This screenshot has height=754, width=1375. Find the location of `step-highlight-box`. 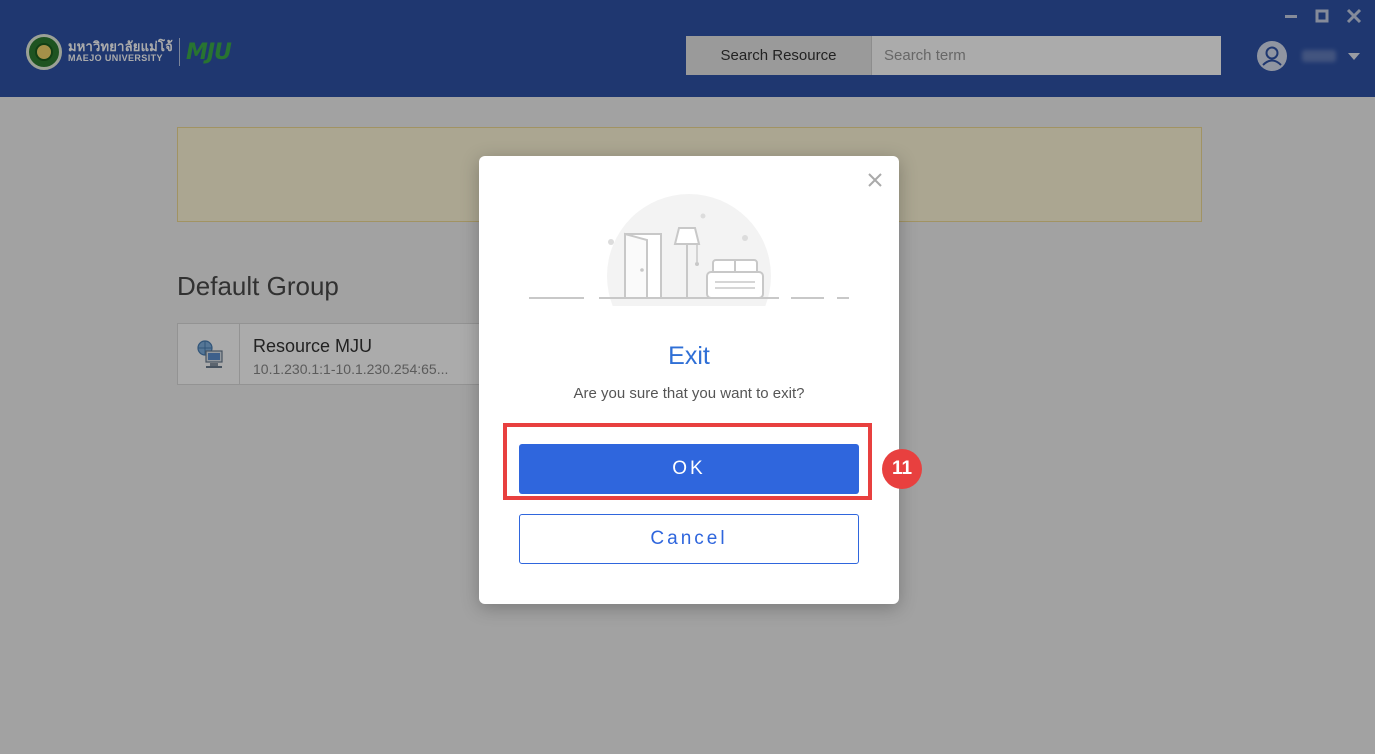

step-highlight-box is located at coordinates (687, 461).